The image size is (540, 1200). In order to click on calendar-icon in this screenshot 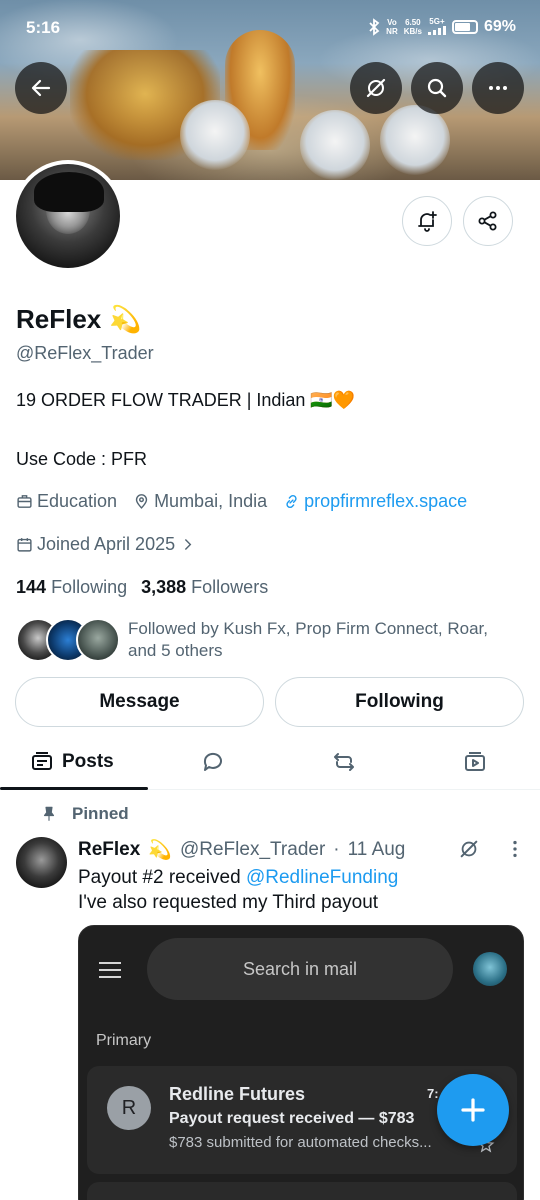, I will do `click(24, 545)`.